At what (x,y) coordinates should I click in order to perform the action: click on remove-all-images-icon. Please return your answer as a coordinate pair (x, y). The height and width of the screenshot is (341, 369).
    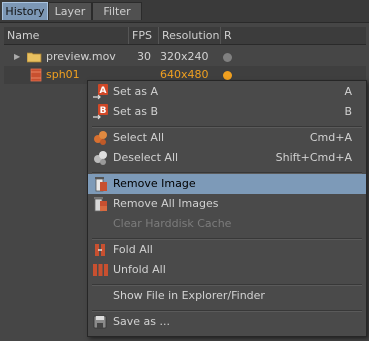
    Looking at the image, I should click on (100, 204).